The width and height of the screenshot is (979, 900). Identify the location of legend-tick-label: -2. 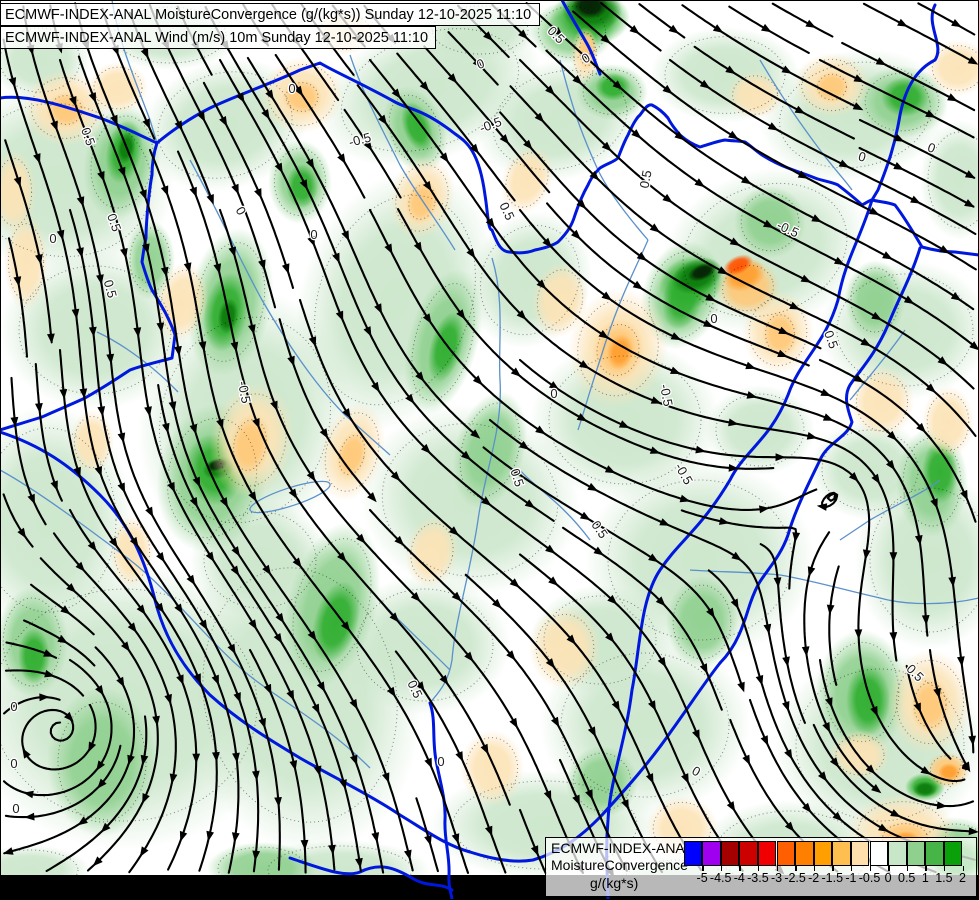
(814, 878).